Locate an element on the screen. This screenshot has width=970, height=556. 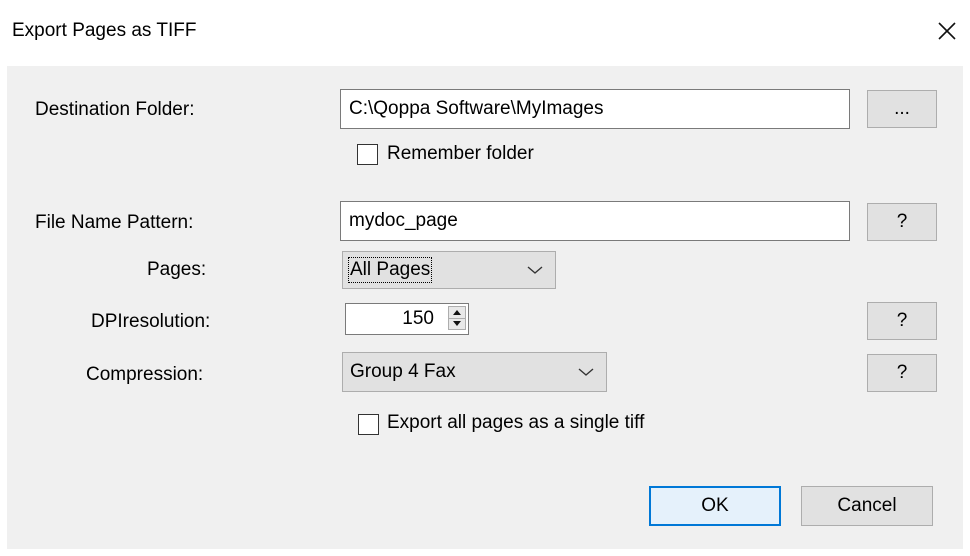
destination-folder-input: C:\Qoppa Software\MyImages is located at coordinates (595, 109).